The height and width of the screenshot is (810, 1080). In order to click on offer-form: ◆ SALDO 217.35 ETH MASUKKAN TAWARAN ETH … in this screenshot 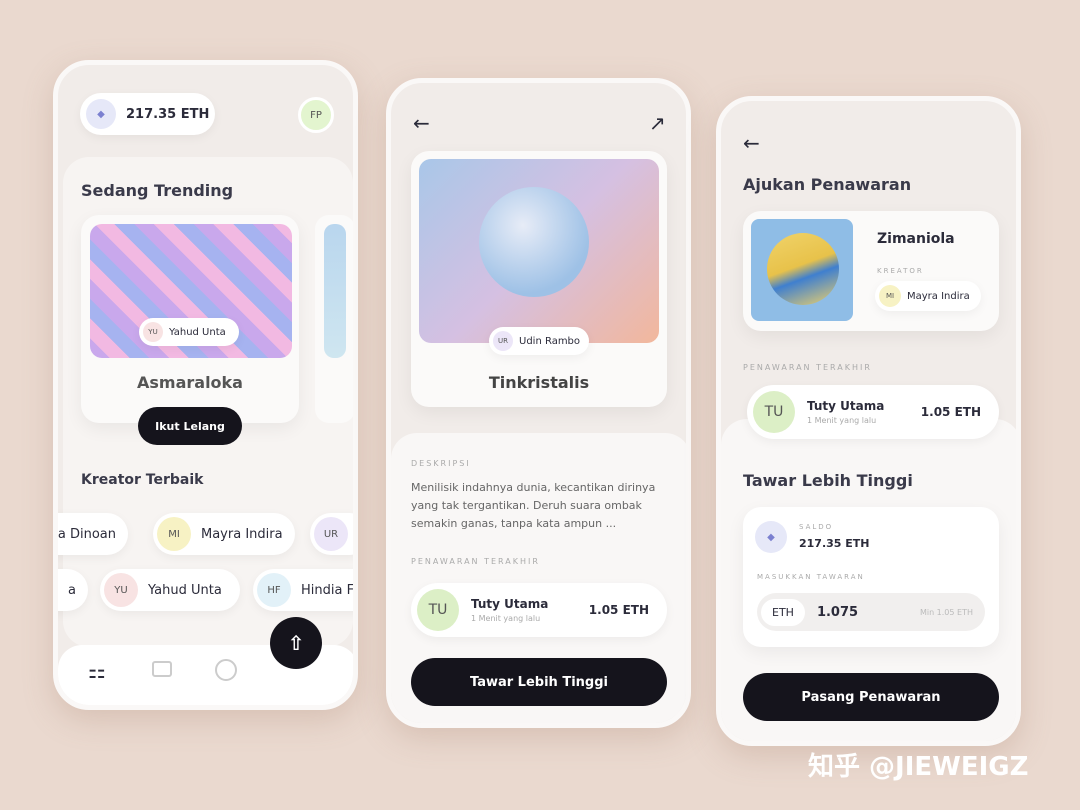, I will do `click(871, 577)`.